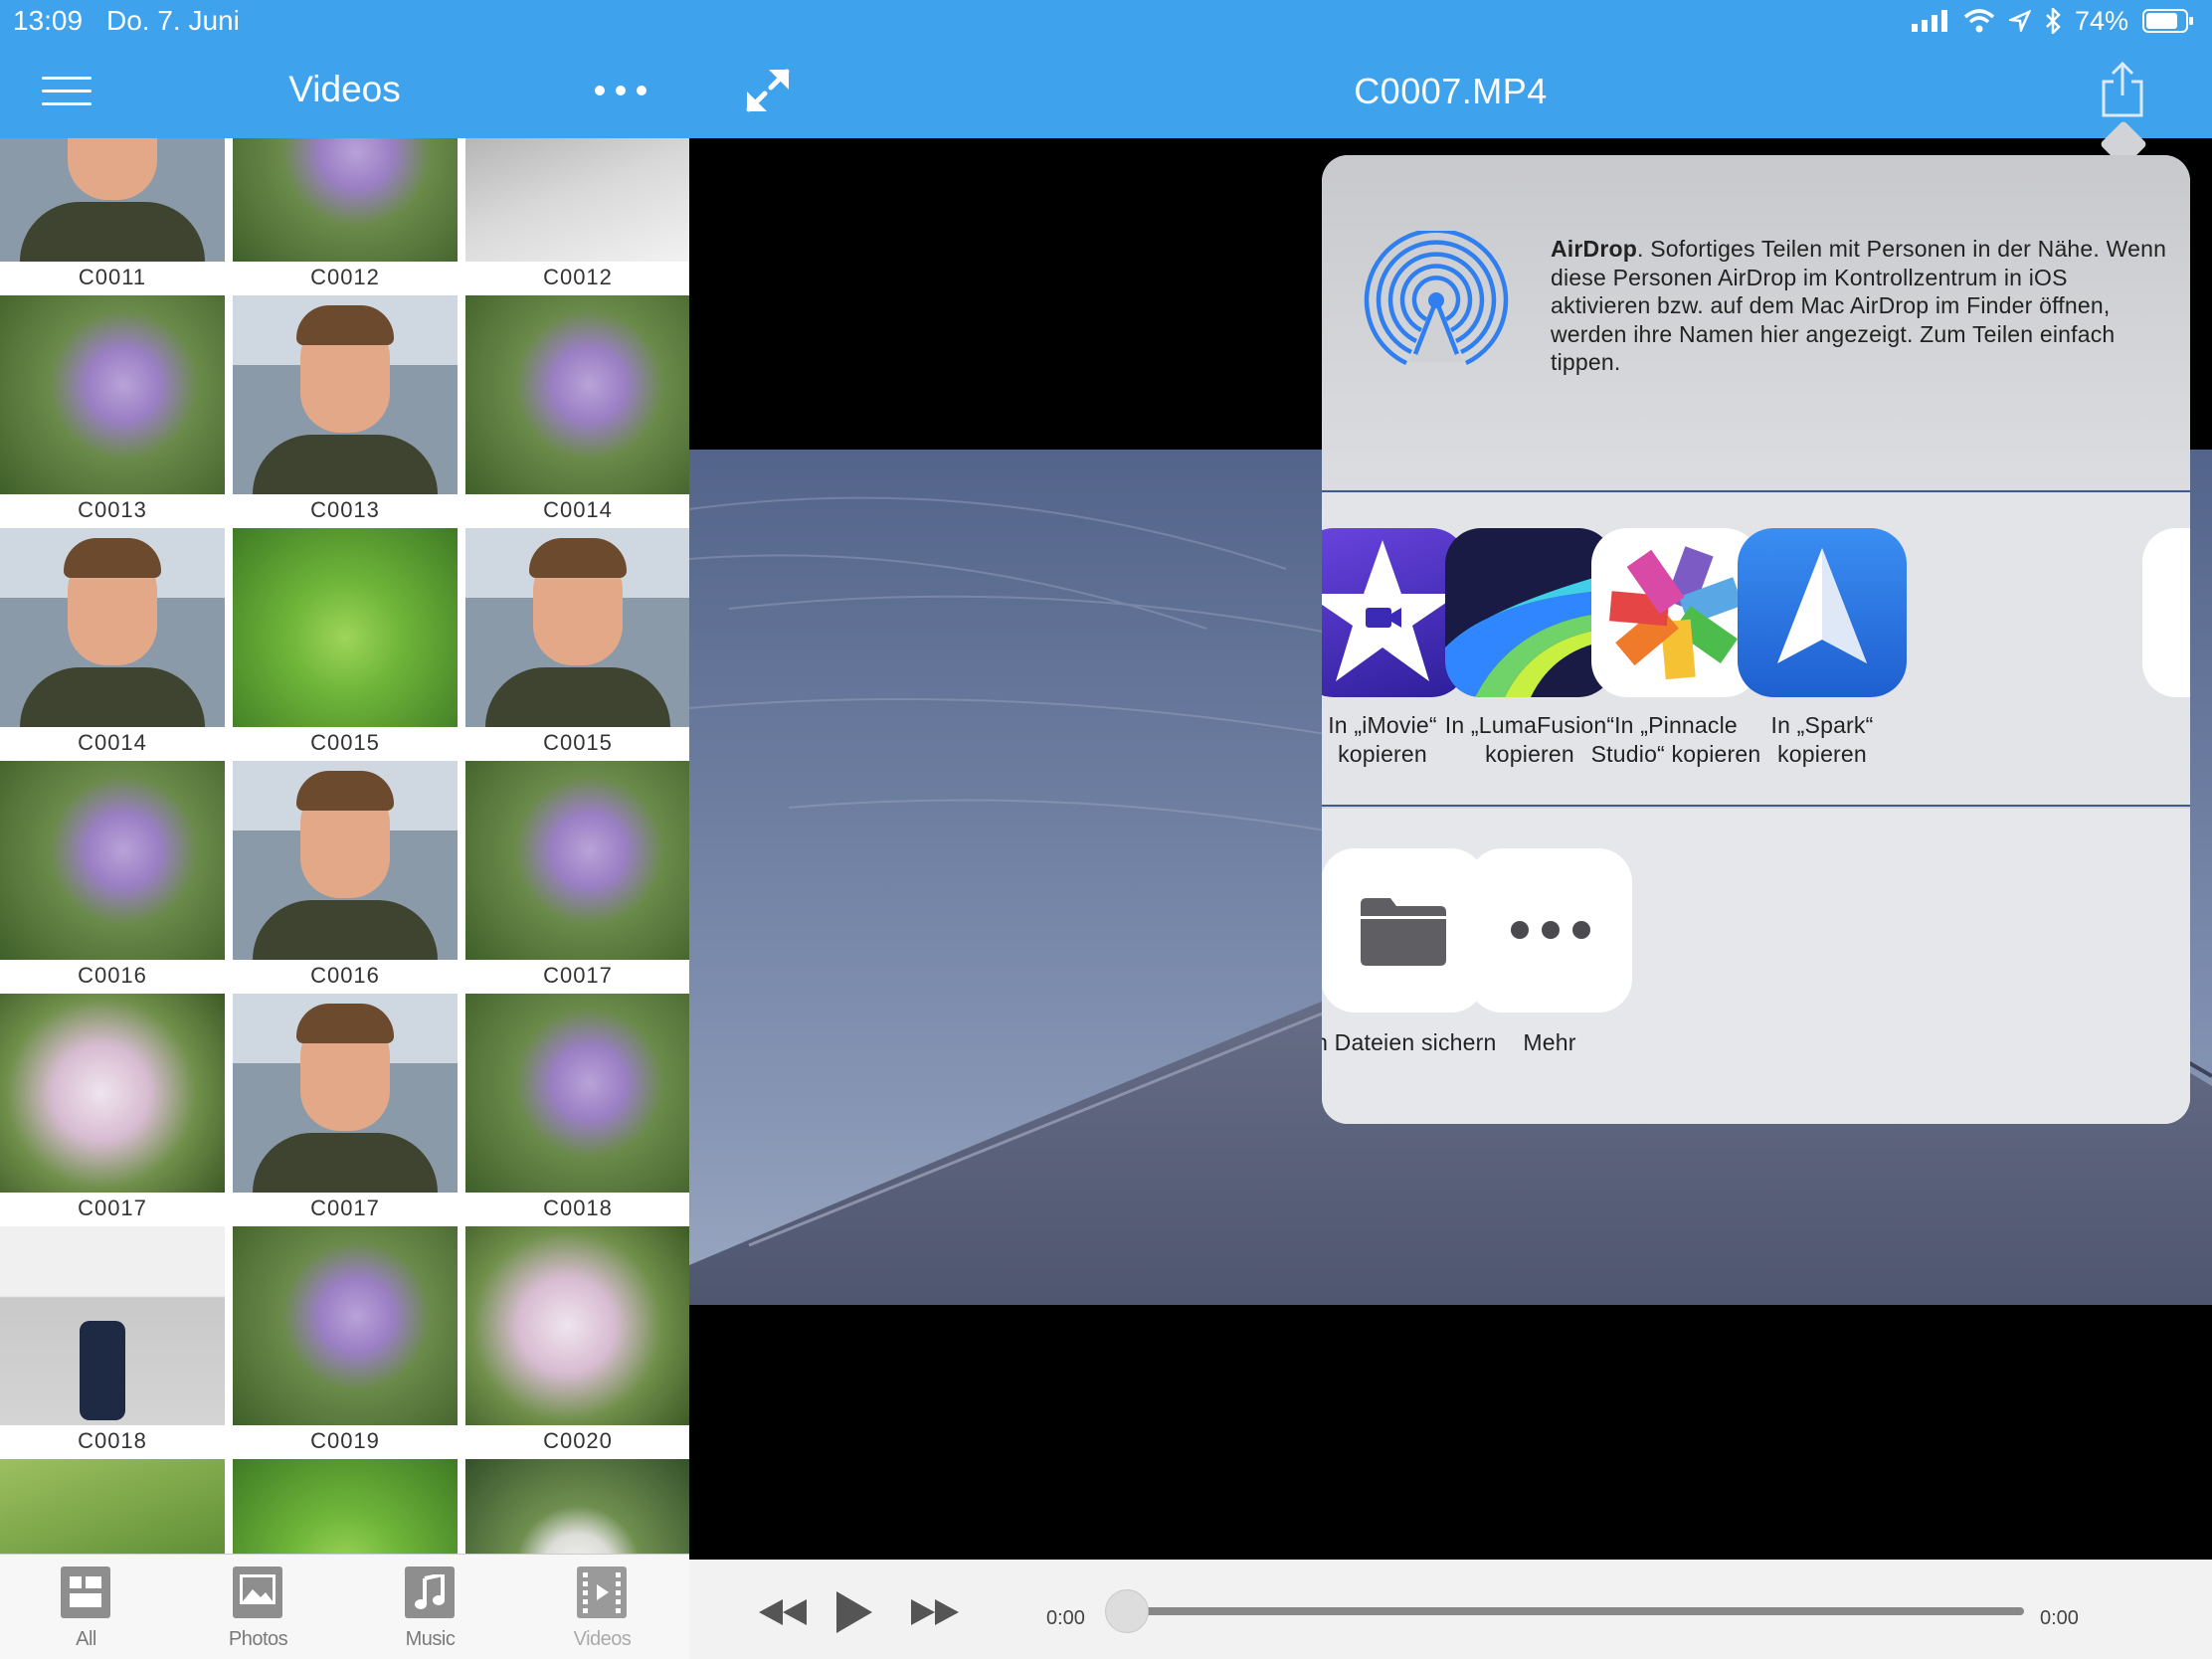 This screenshot has height=1659, width=2212. What do you see at coordinates (112, 169) in the screenshot?
I see `face` at bounding box center [112, 169].